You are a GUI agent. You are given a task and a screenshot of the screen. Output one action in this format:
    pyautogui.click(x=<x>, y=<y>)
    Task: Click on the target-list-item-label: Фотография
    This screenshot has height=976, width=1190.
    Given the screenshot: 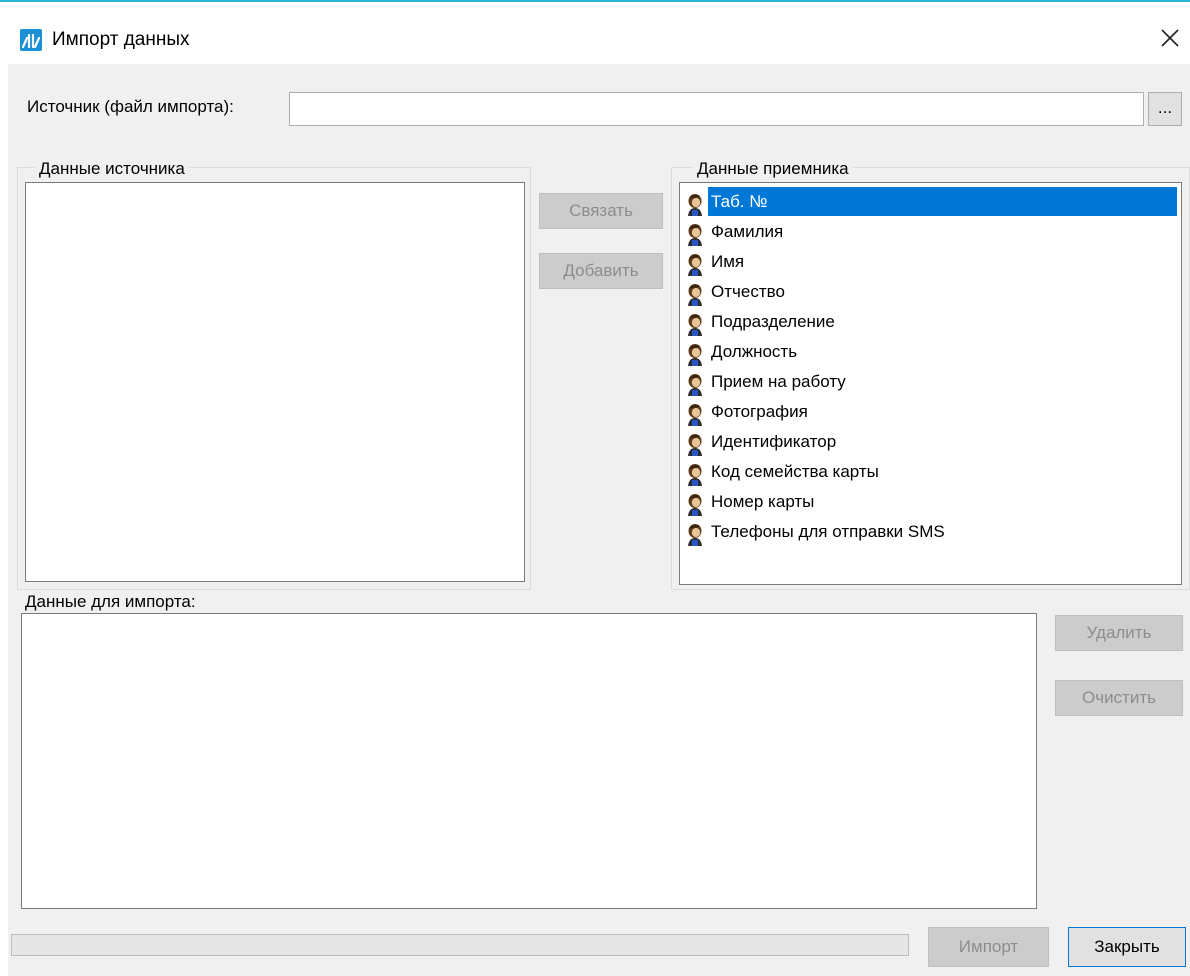 What is the action you would take?
    pyautogui.click(x=759, y=411)
    